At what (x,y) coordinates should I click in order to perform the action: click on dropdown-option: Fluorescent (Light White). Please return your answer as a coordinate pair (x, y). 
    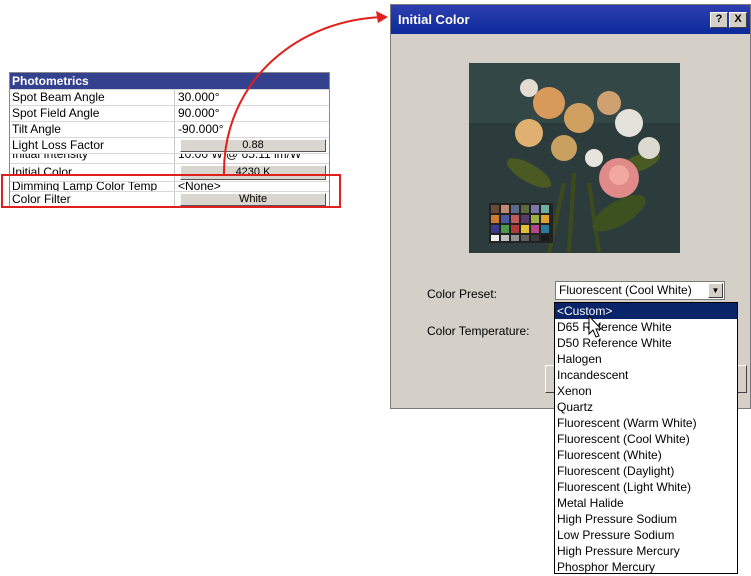
    Looking at the image, I should click on (646, 487).